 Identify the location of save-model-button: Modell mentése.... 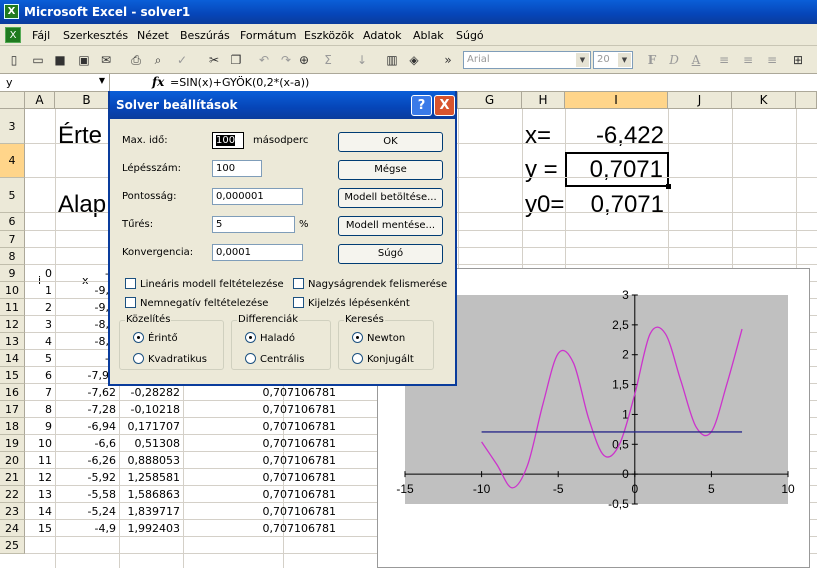
(390, 226).